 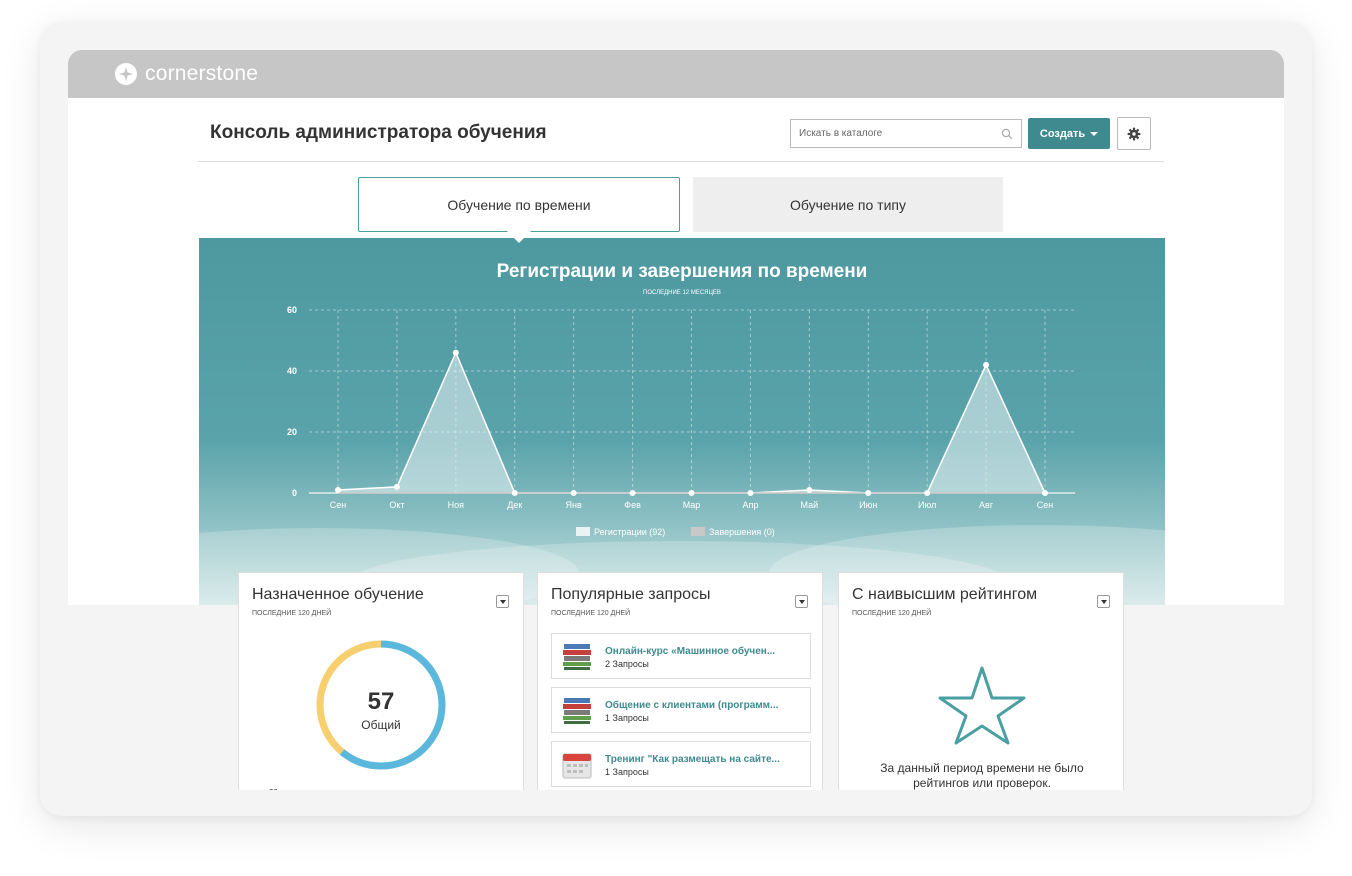 I want to click on gear-icon, so click(x=1134, y=133).